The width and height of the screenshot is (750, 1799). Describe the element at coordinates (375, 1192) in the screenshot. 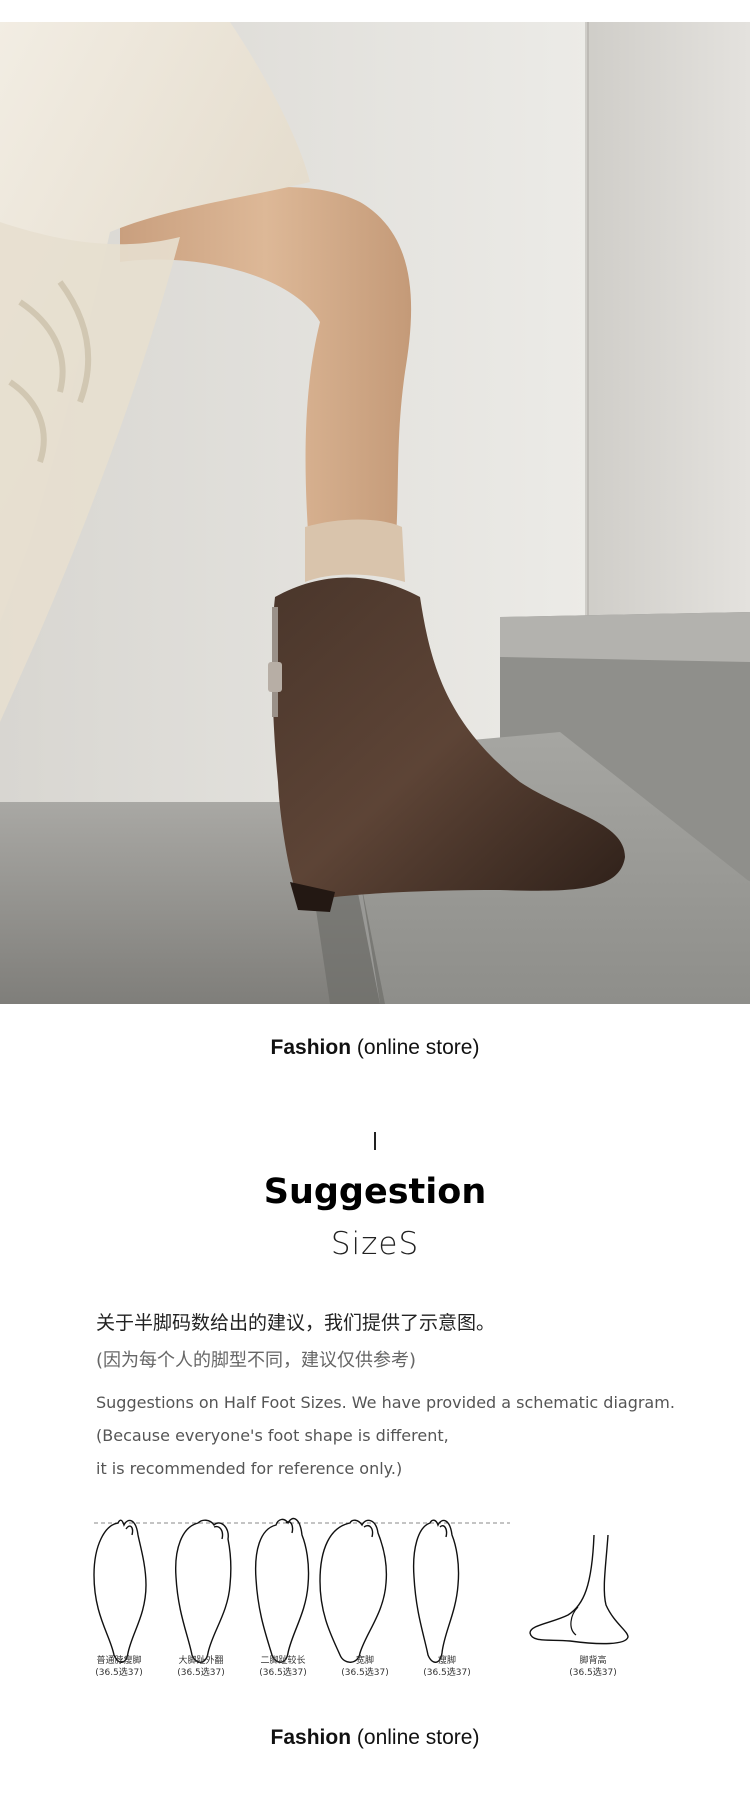

I see `section-title: Suggestion` at that location.